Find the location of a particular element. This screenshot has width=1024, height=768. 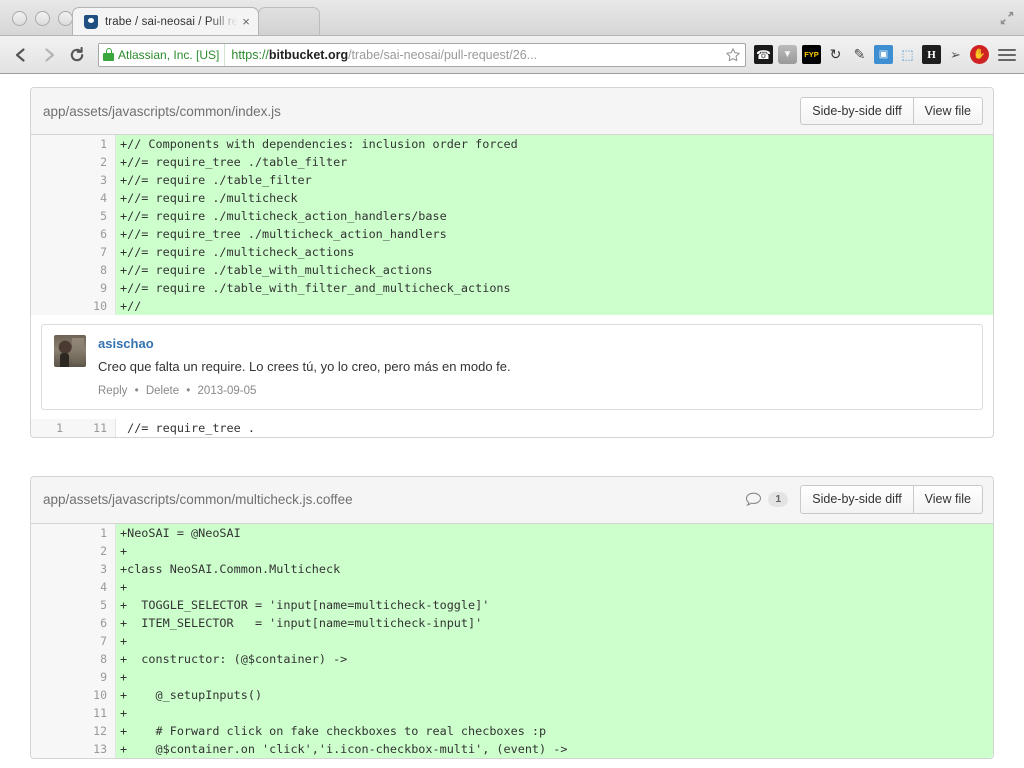

minimize-window-button is located at coordinates (42, 18).